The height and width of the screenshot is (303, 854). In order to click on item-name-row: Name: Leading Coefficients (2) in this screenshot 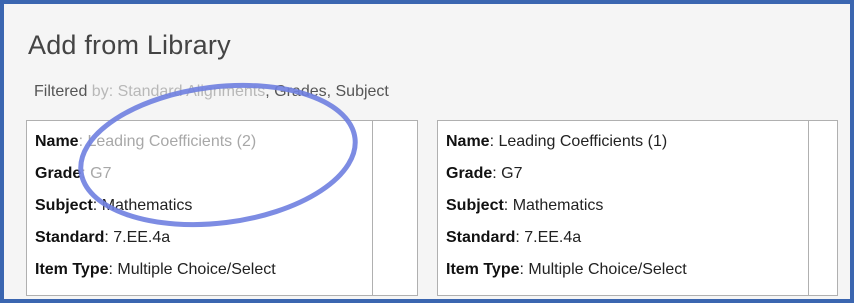, I will do `click(155, 149)`.